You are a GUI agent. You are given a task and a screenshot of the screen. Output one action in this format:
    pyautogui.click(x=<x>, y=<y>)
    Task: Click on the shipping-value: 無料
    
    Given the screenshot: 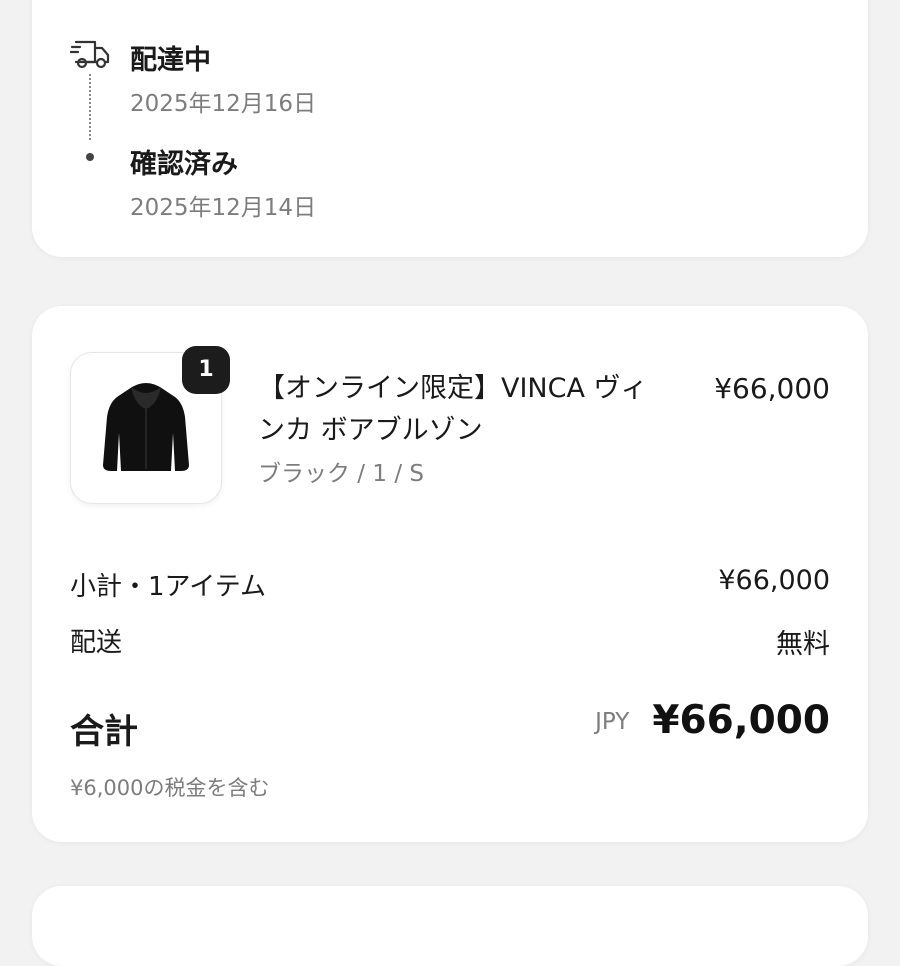 What is the action you would take?
    pyautogui.click(x=803, y=644)
    